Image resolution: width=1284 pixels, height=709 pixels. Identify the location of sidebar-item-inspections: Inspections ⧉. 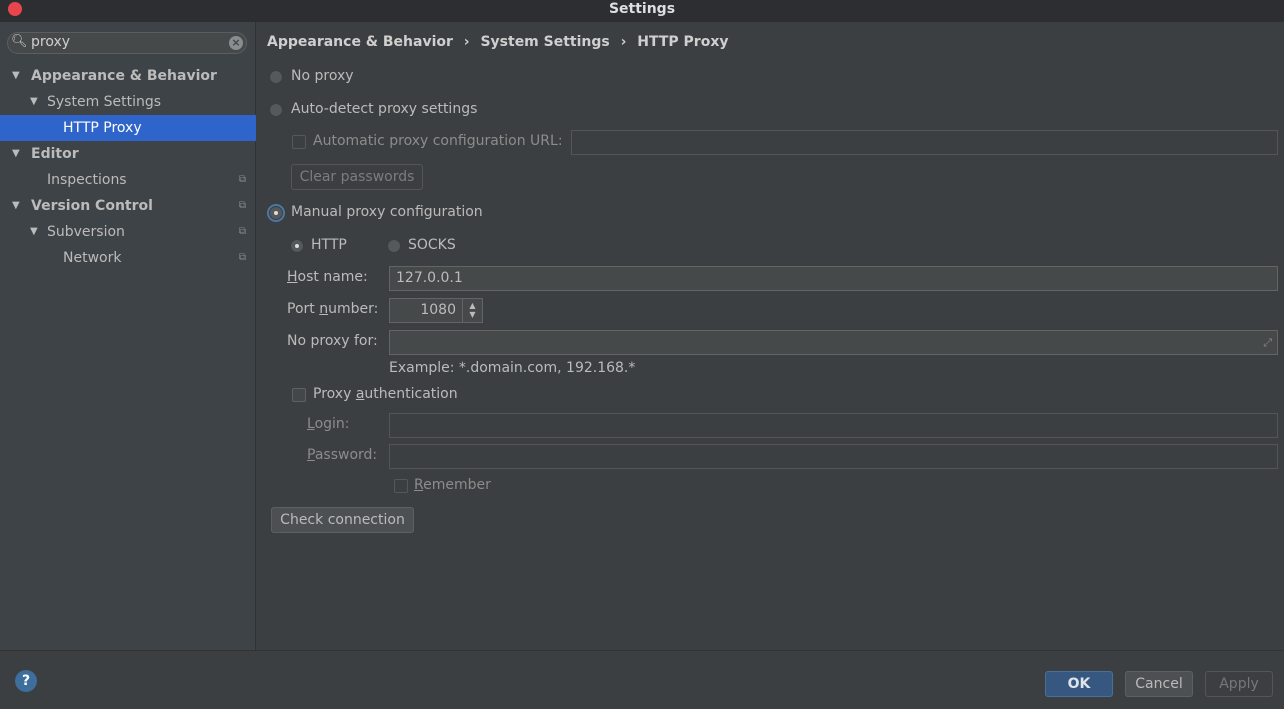
(128, 180).